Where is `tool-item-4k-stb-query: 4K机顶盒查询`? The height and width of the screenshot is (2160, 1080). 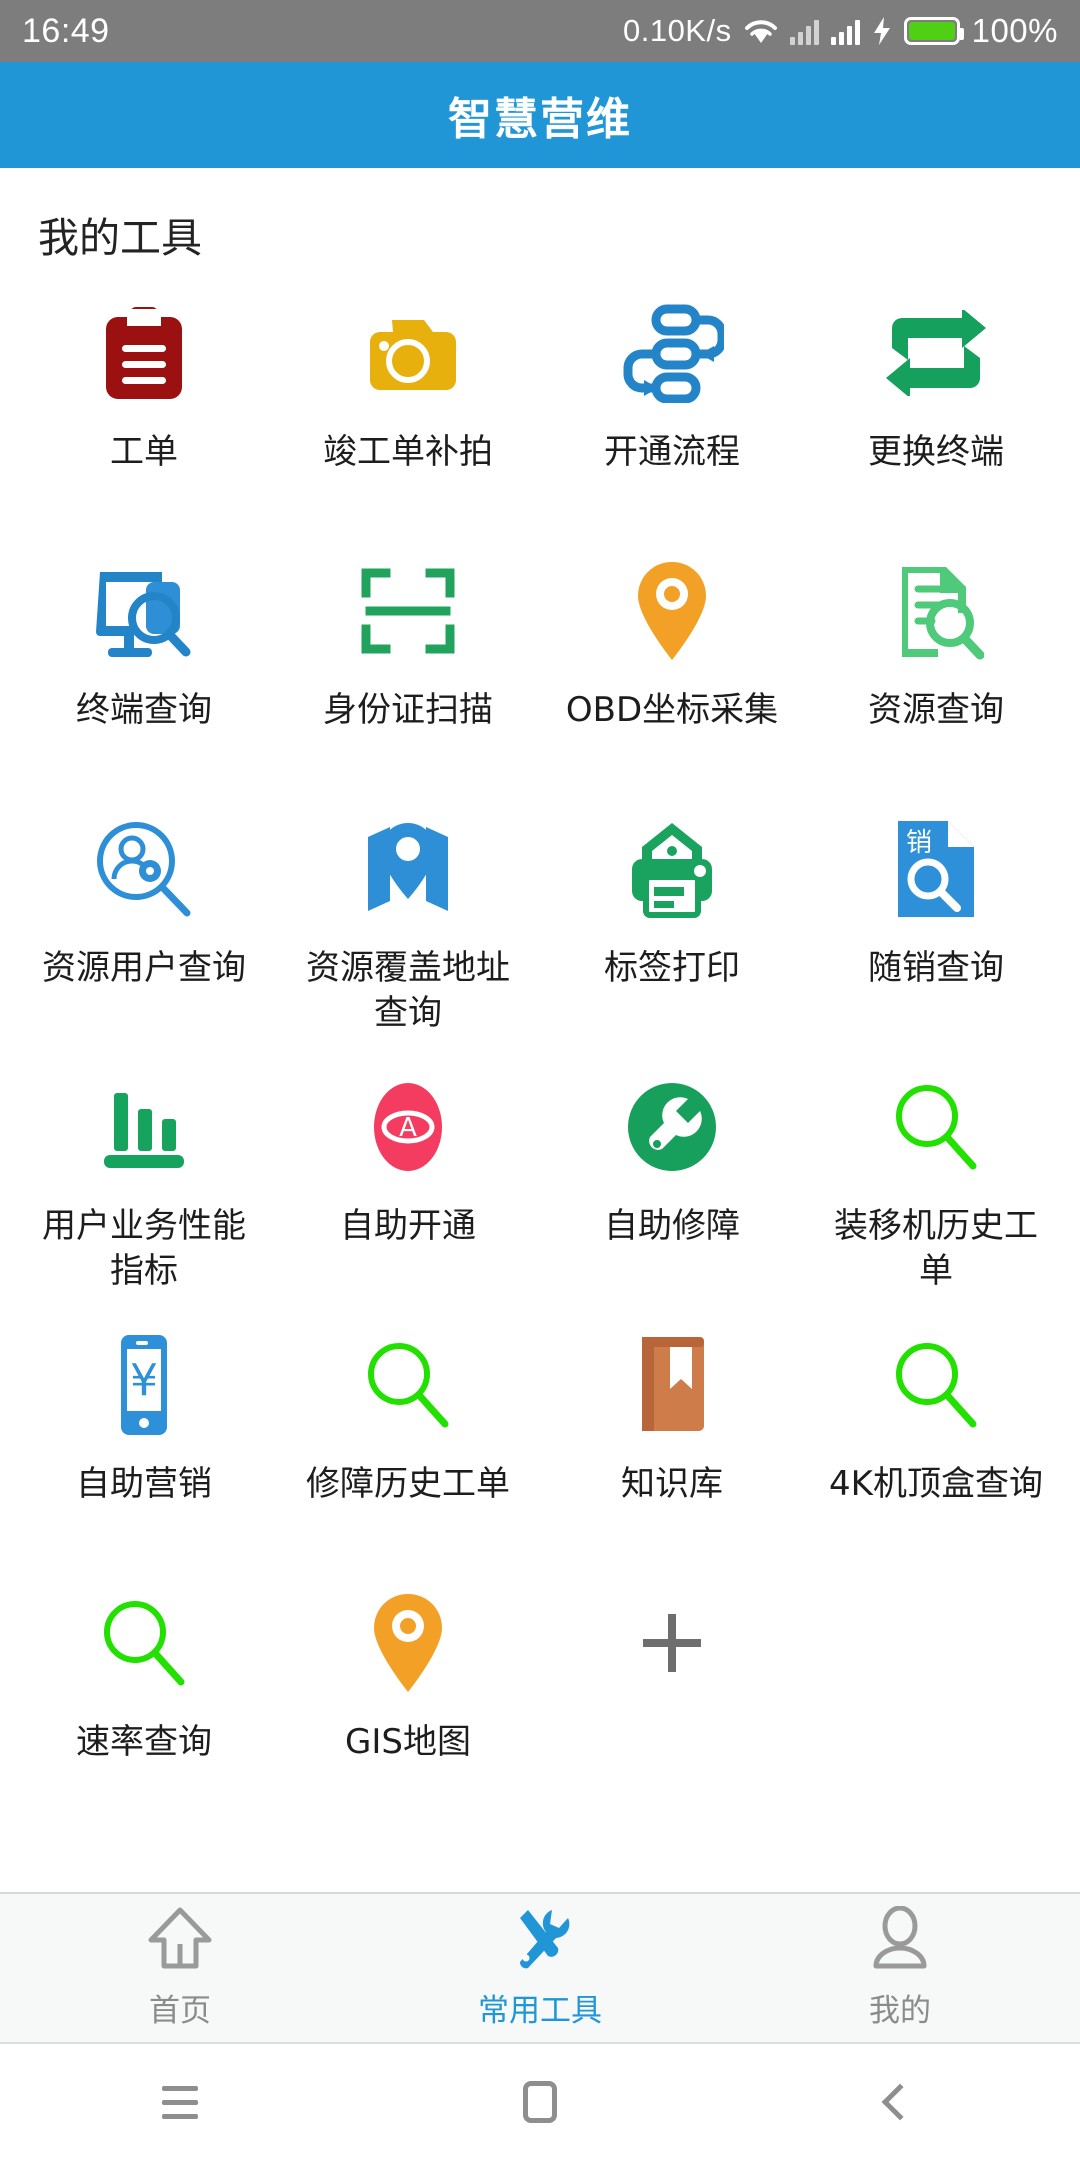 tool-item-4k-stb-query: 4K机顶盒查询 is located at coordinates (936, 1443).